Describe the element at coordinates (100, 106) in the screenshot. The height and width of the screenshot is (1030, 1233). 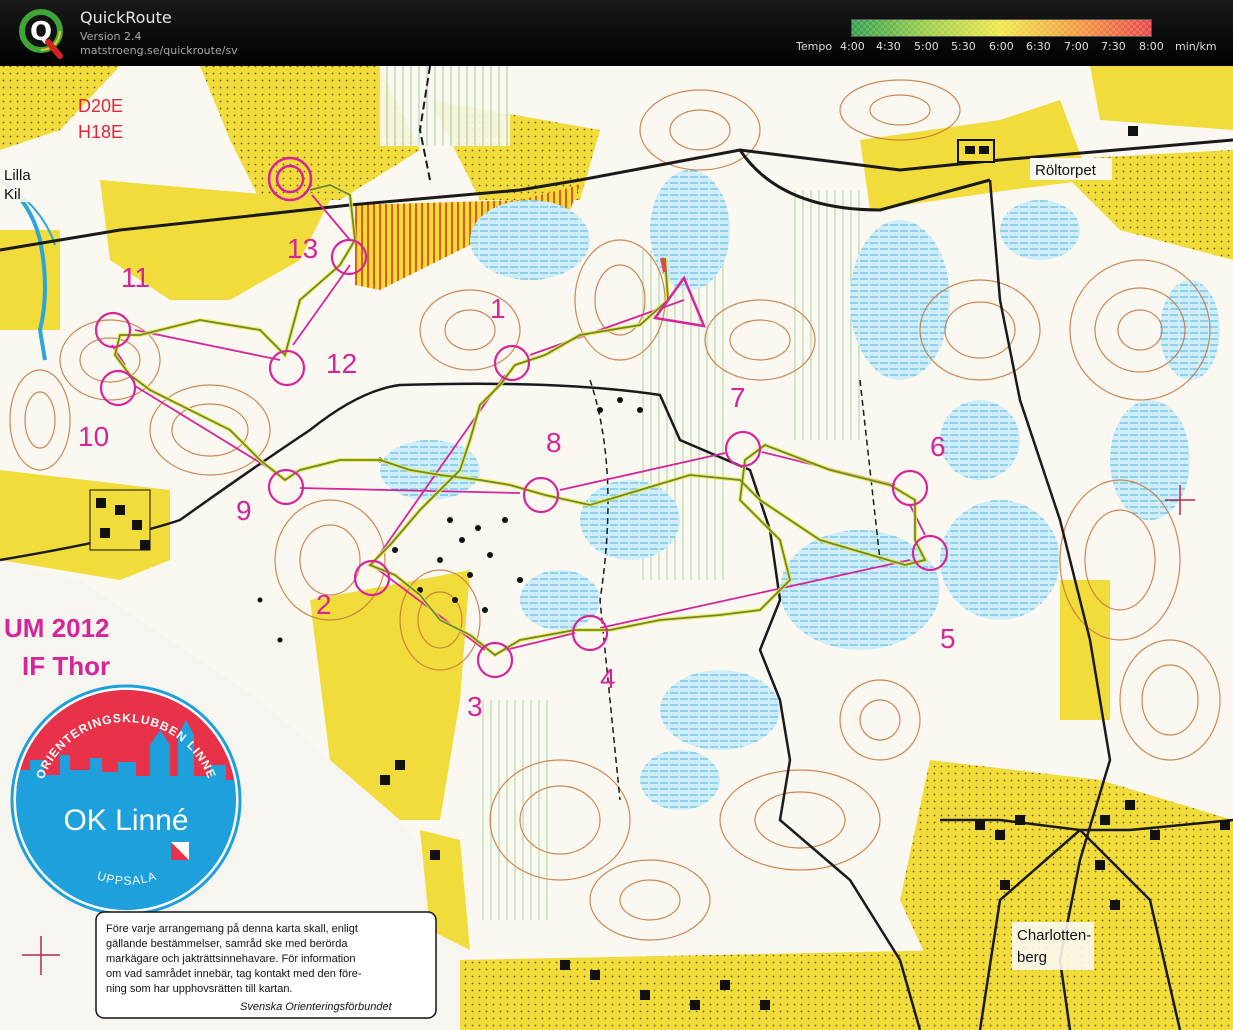
I see `class-label: D20E` at that location.